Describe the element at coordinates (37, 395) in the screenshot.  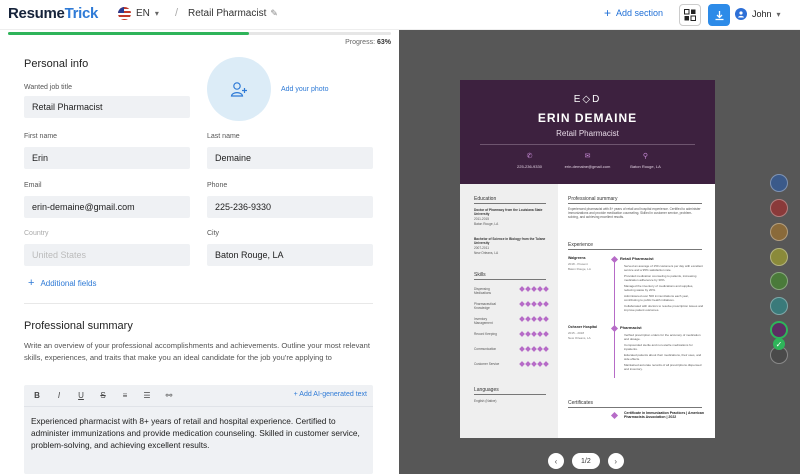
I see `bold-button: B` at that location.